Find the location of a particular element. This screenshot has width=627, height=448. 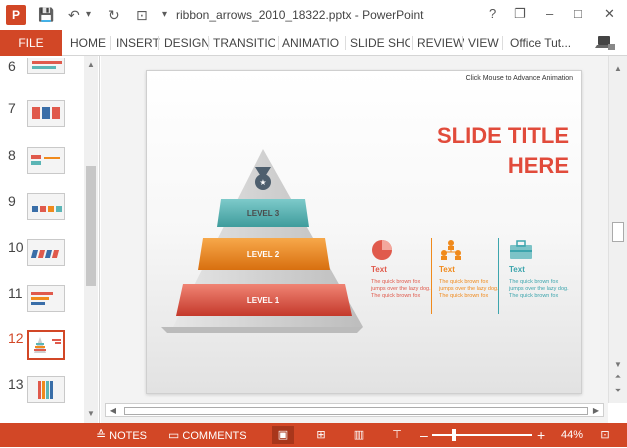

notes-icon: ≙ is located at coordinates (101, 435).